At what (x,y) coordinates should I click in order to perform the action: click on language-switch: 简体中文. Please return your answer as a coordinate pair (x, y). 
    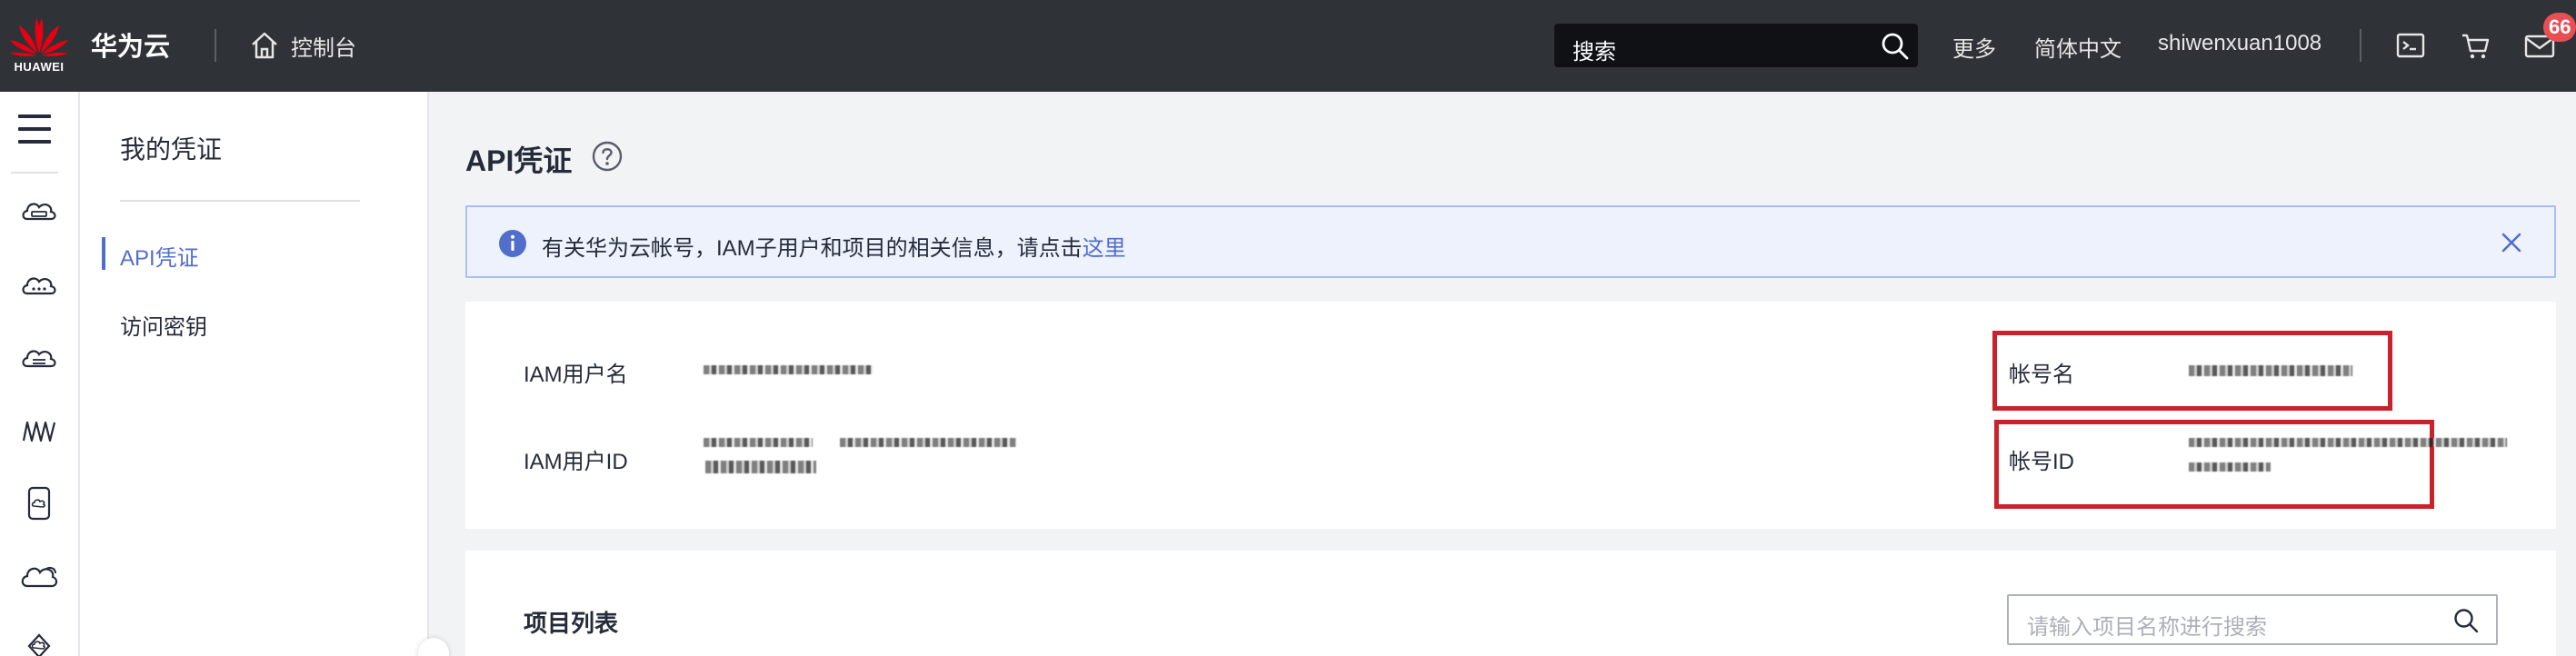
    Looking at the image, I should click on (2078, 47).